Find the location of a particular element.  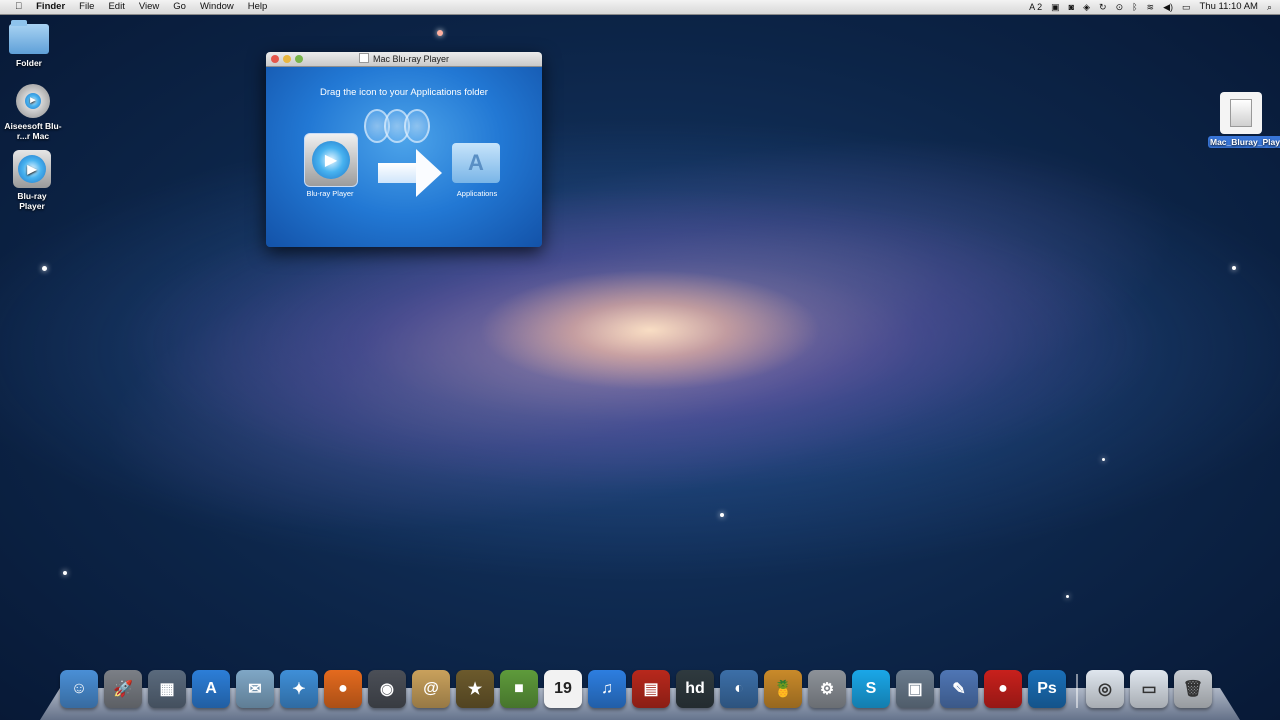

menu-edit: Edit is located at coordinates (116, 7).